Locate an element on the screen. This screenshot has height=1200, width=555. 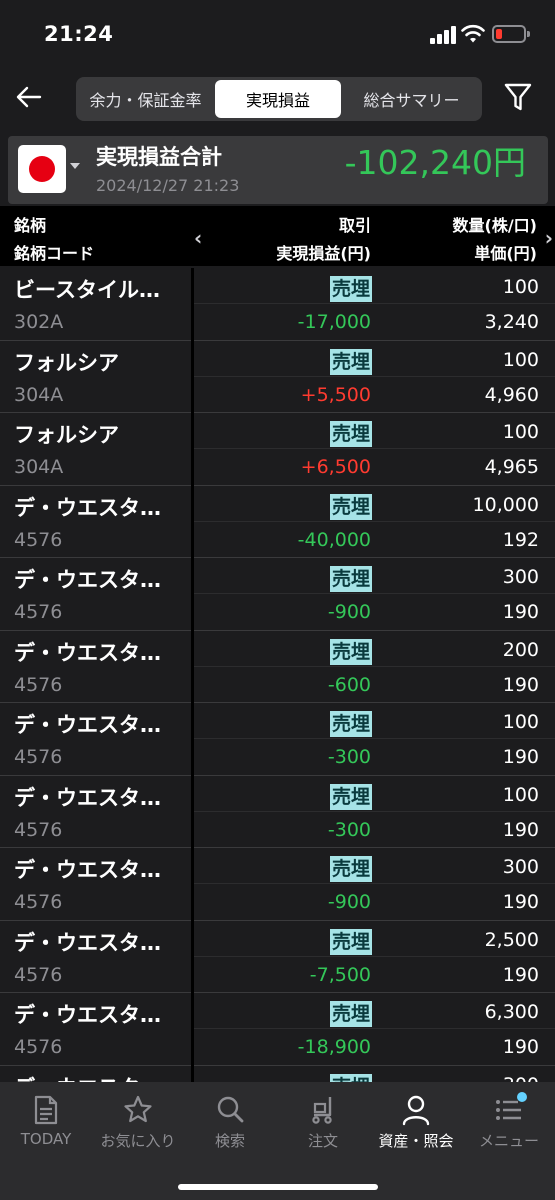
tab-label: 注文 is located at coordinates (322, 1141).